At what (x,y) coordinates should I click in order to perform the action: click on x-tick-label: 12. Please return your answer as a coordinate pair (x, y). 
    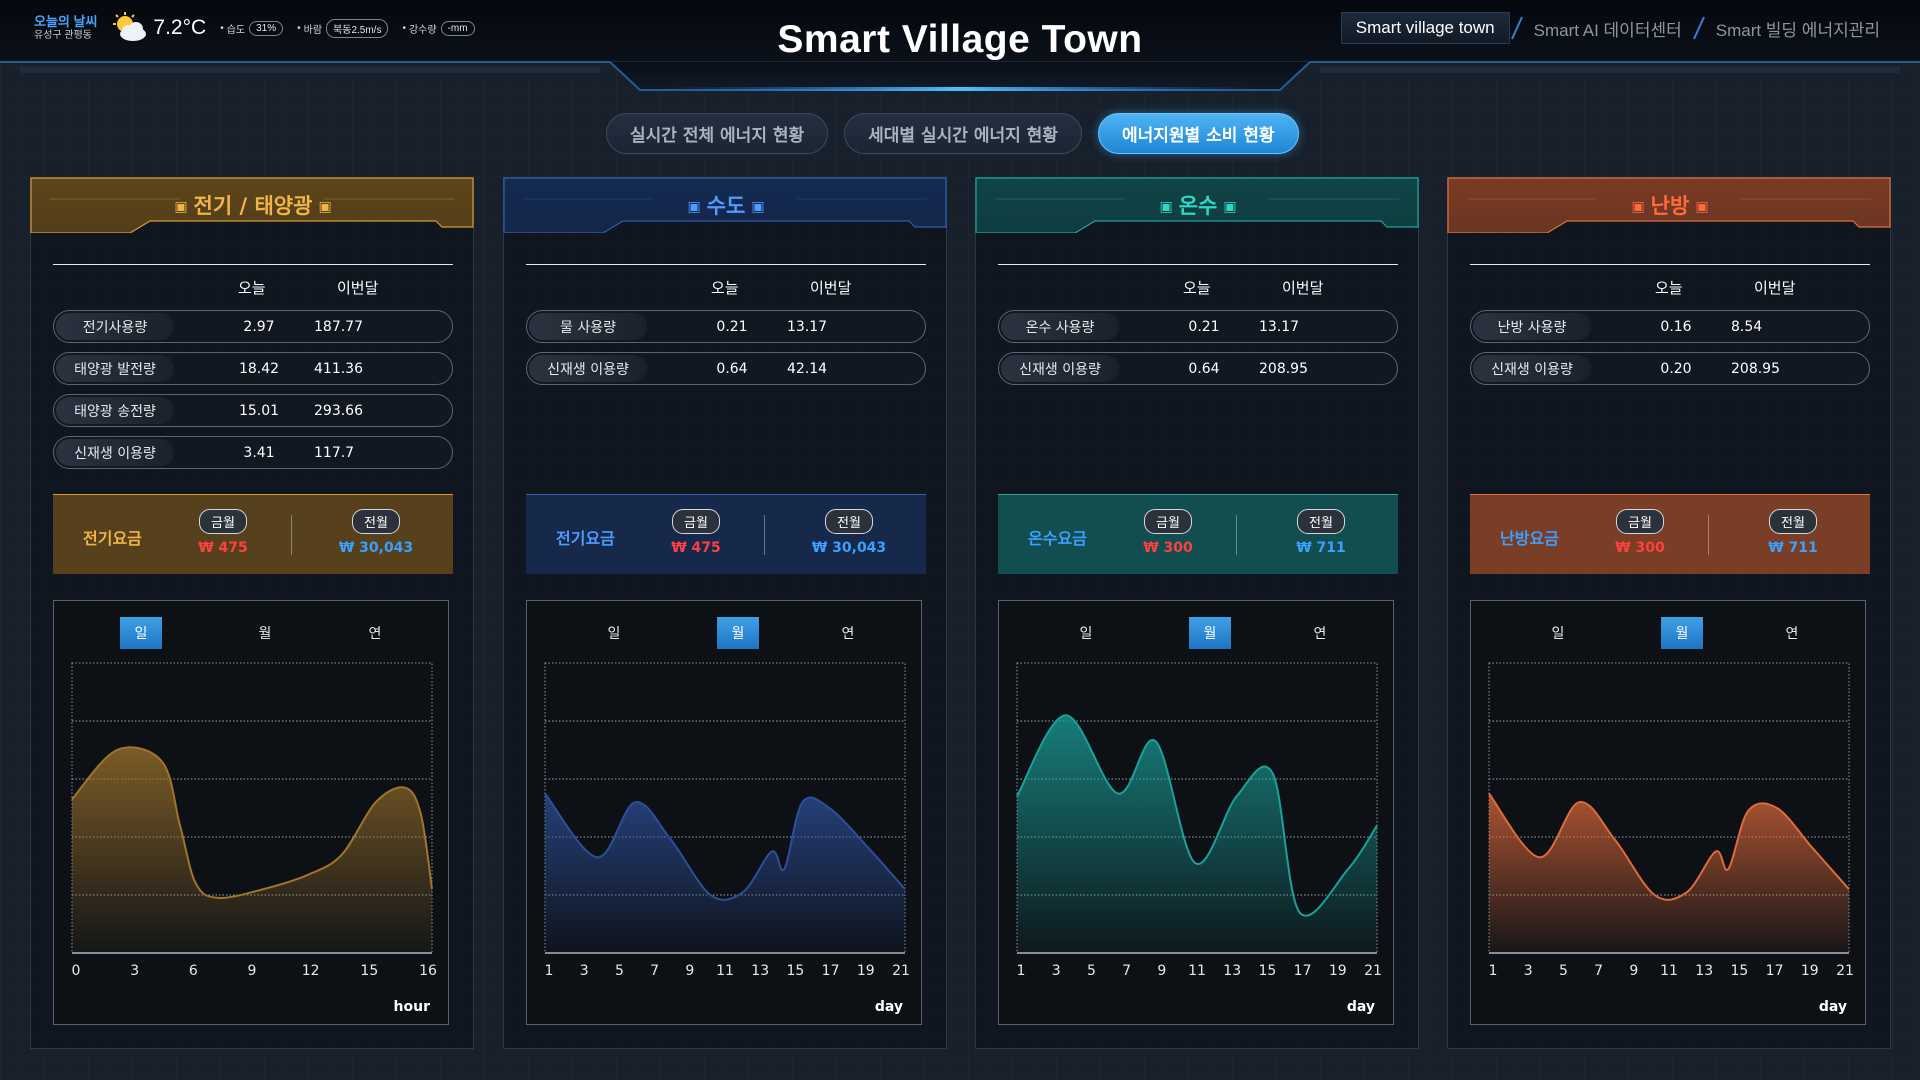
    Looking at the image, I should click on (311, 971).